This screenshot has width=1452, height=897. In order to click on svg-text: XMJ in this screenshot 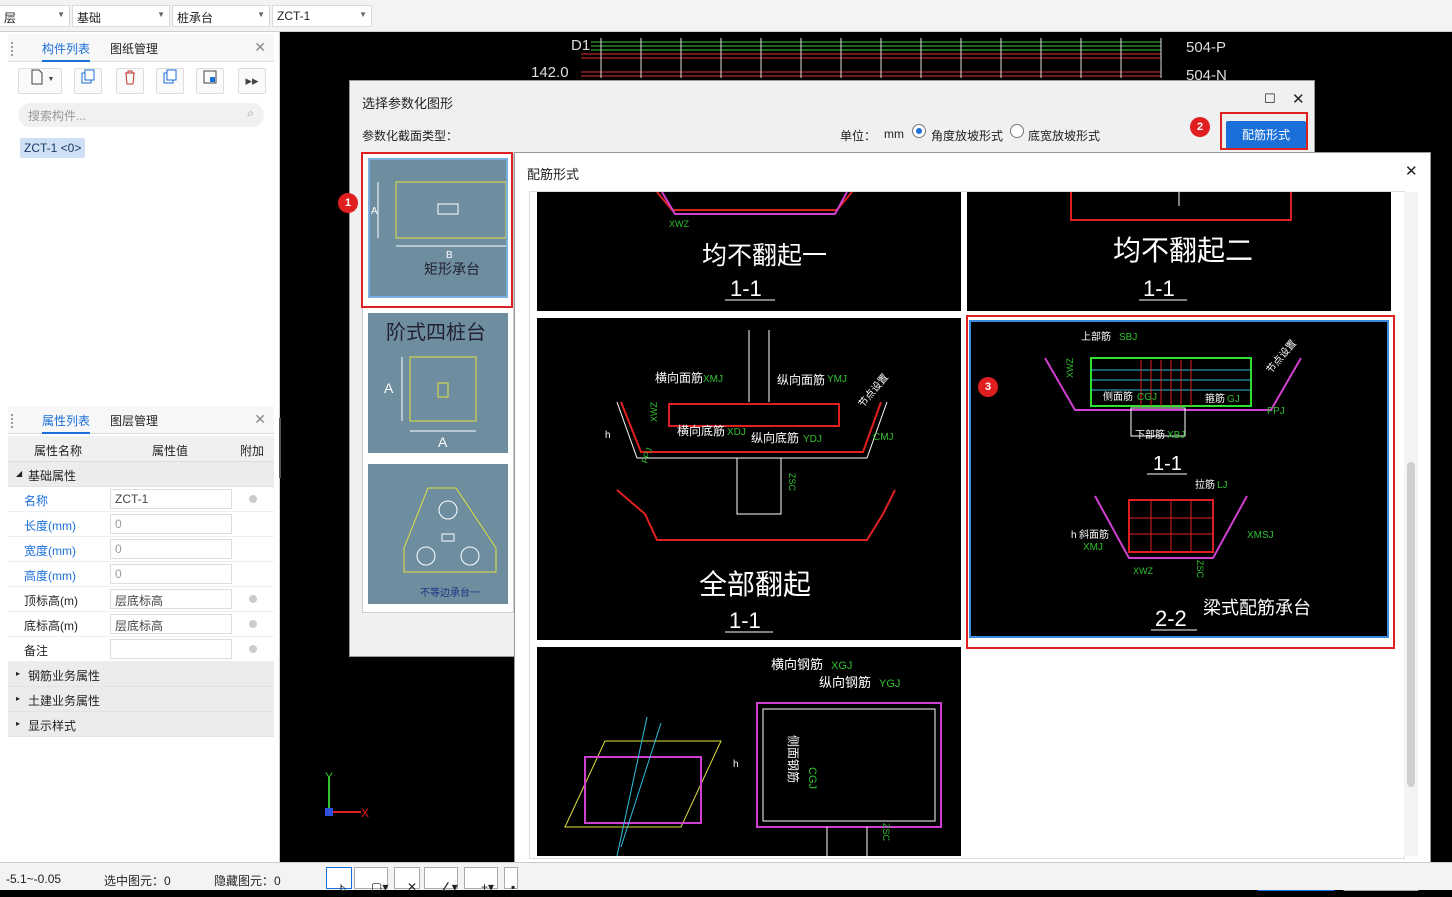, I will do `click(713, 379)`.